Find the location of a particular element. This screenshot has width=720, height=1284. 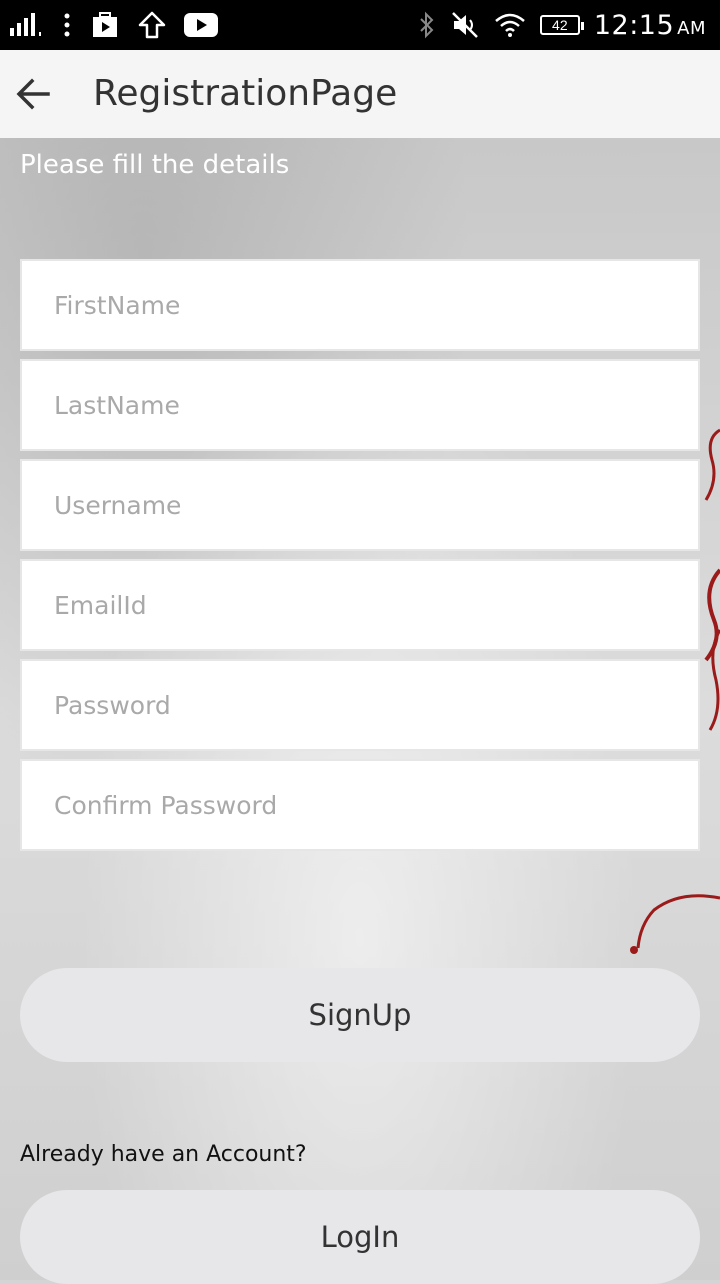

confirm-password-field-container is located at coordinates (360, 805).